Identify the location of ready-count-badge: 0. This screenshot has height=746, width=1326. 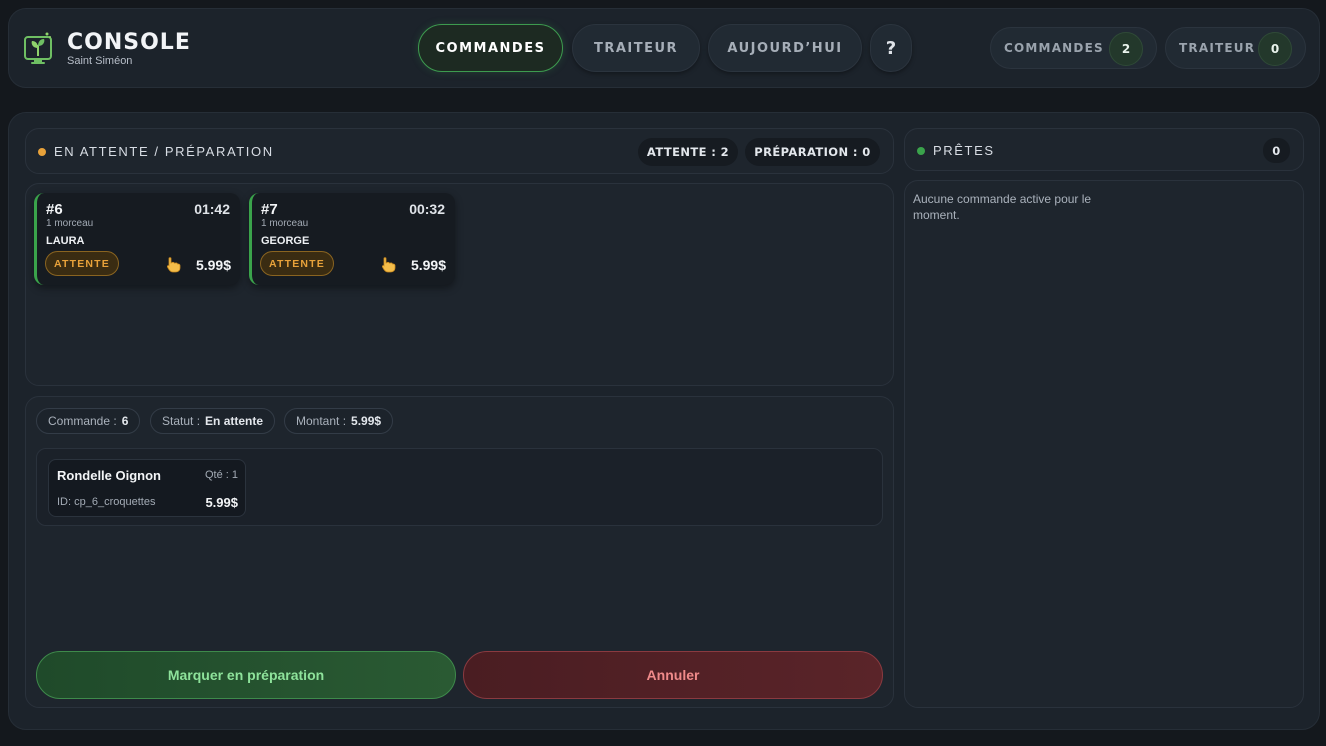
(1276, 150).